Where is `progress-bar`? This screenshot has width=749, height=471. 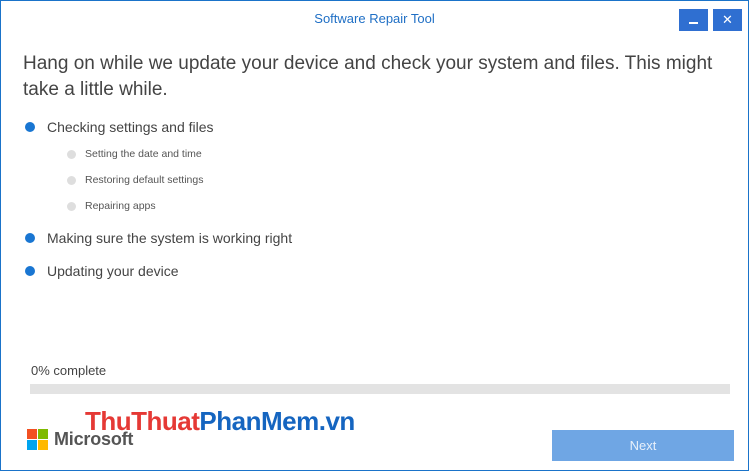 progress-bar is located at coordinates (380, 389).